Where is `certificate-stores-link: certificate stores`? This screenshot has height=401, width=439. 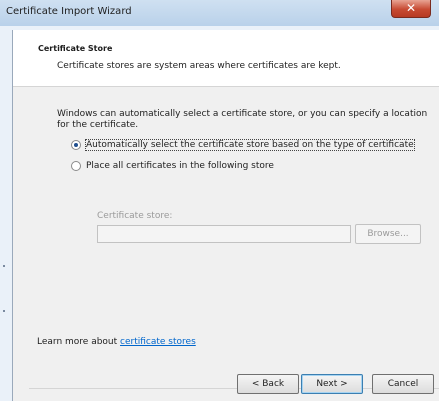
certificate-stores-link: certificate stores is located at coordinates (158, 342).